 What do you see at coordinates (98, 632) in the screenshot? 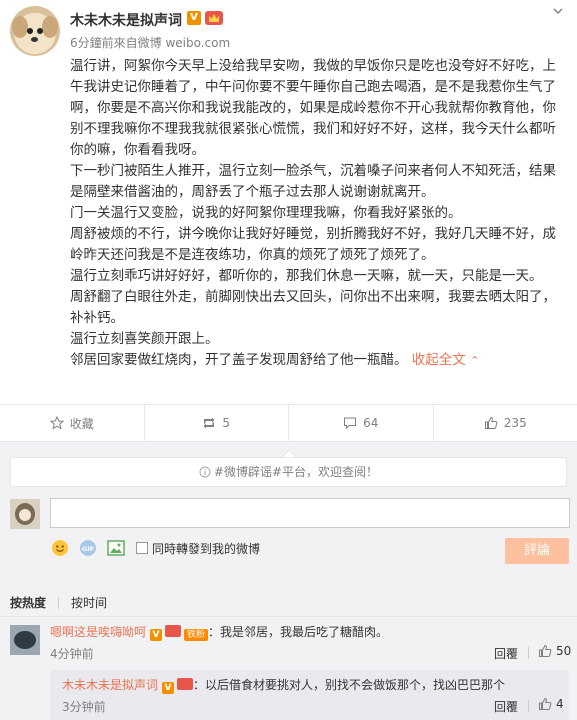
I see `commenter-name: 嗯啊这是唉嗨呦呵` at bounding box center [98, 632].